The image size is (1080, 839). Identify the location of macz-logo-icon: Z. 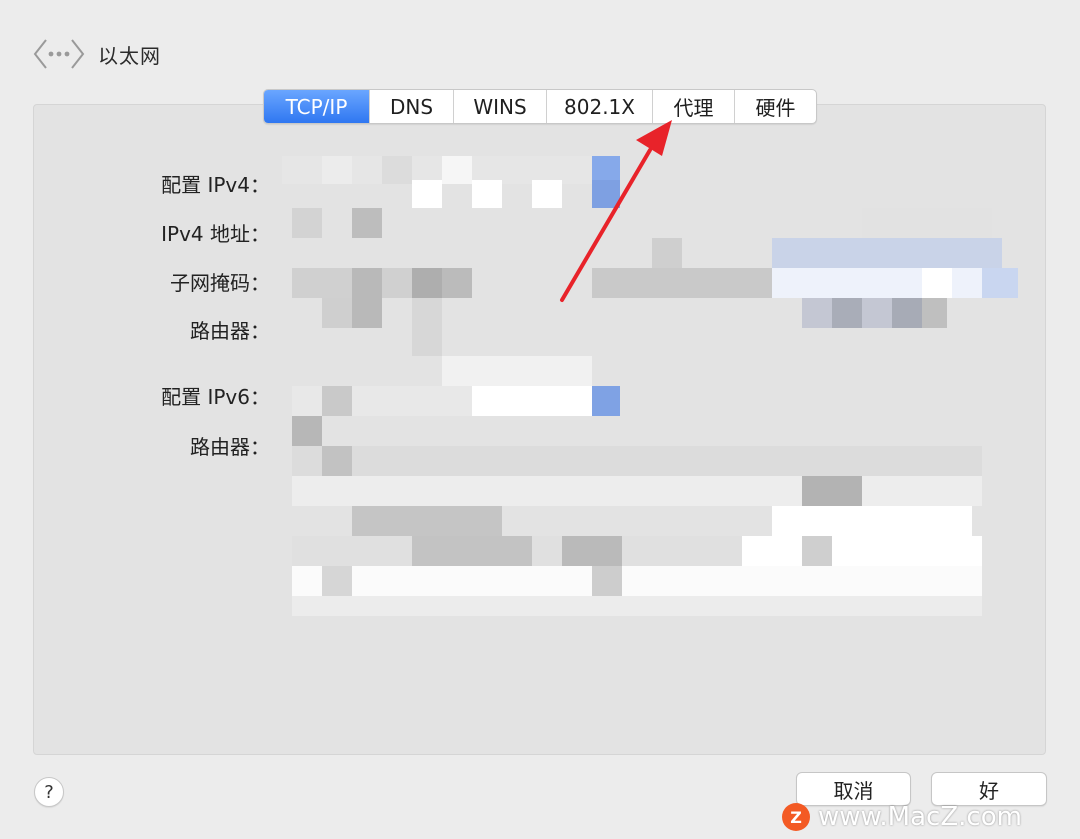
(796, 817).